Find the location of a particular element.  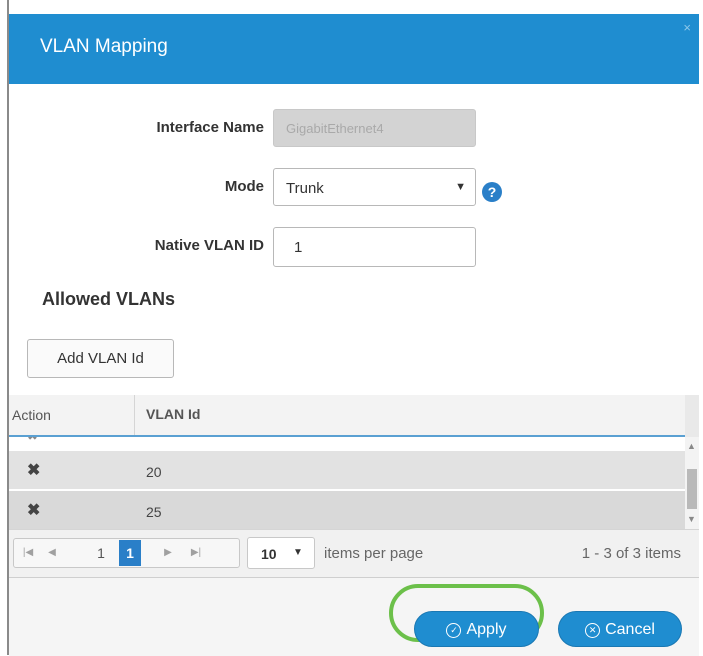

page-size-select: 10 ▼ is located at coordinates (281, 553).